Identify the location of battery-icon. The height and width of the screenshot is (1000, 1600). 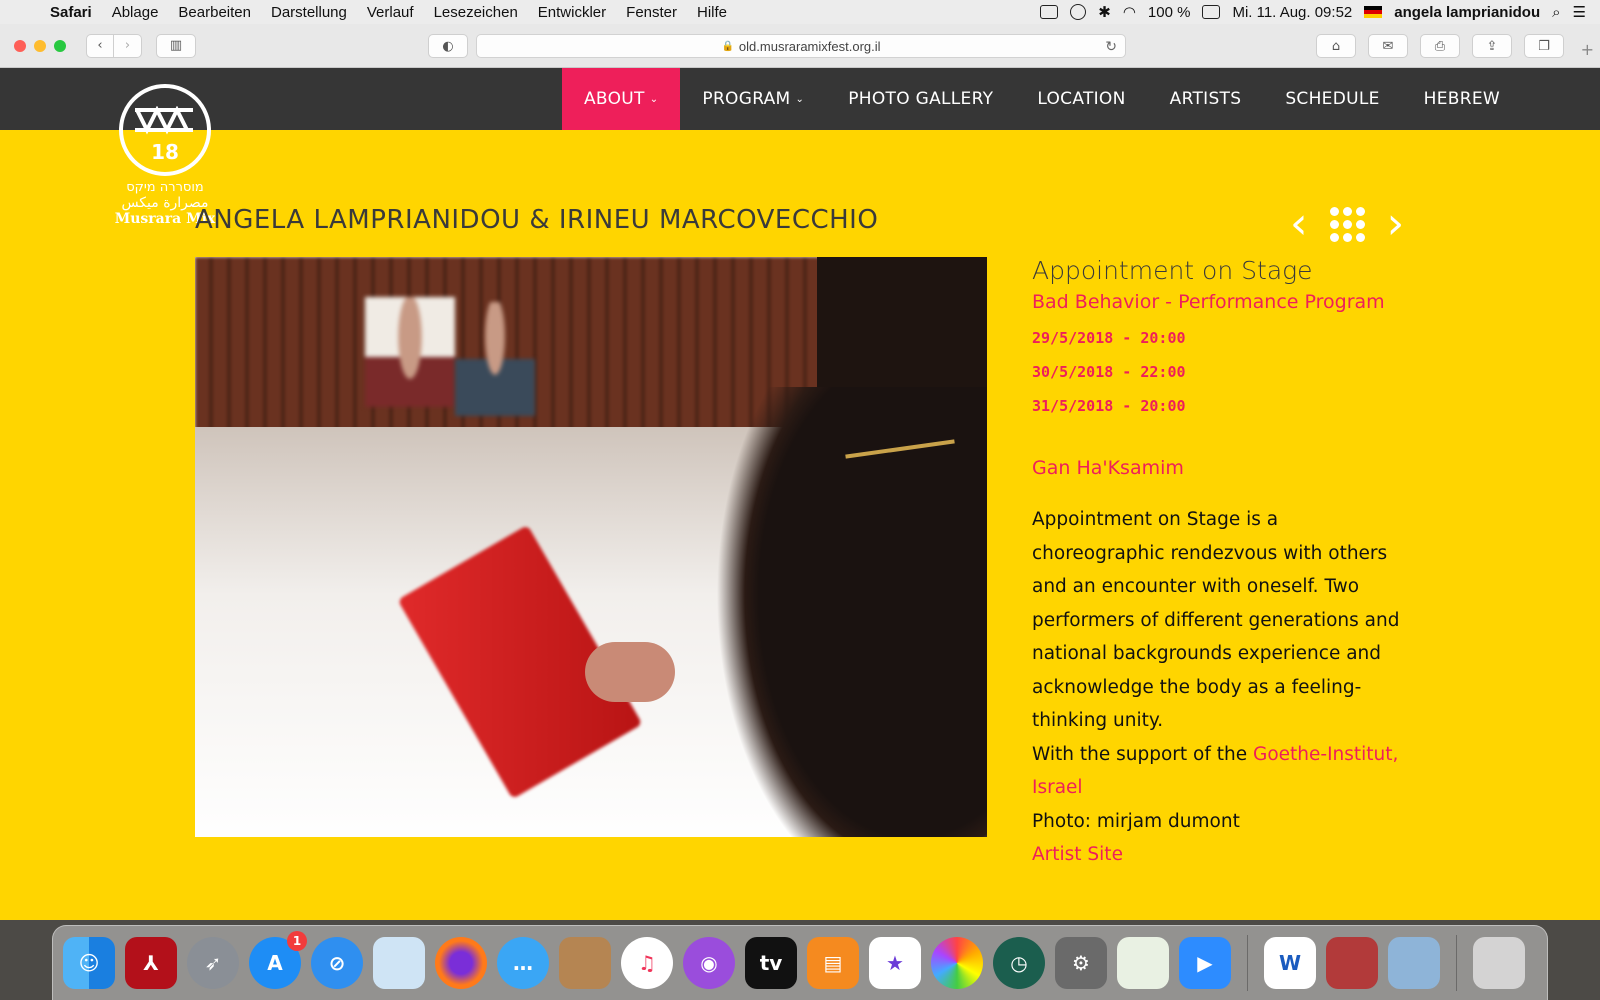
(1211, 12).